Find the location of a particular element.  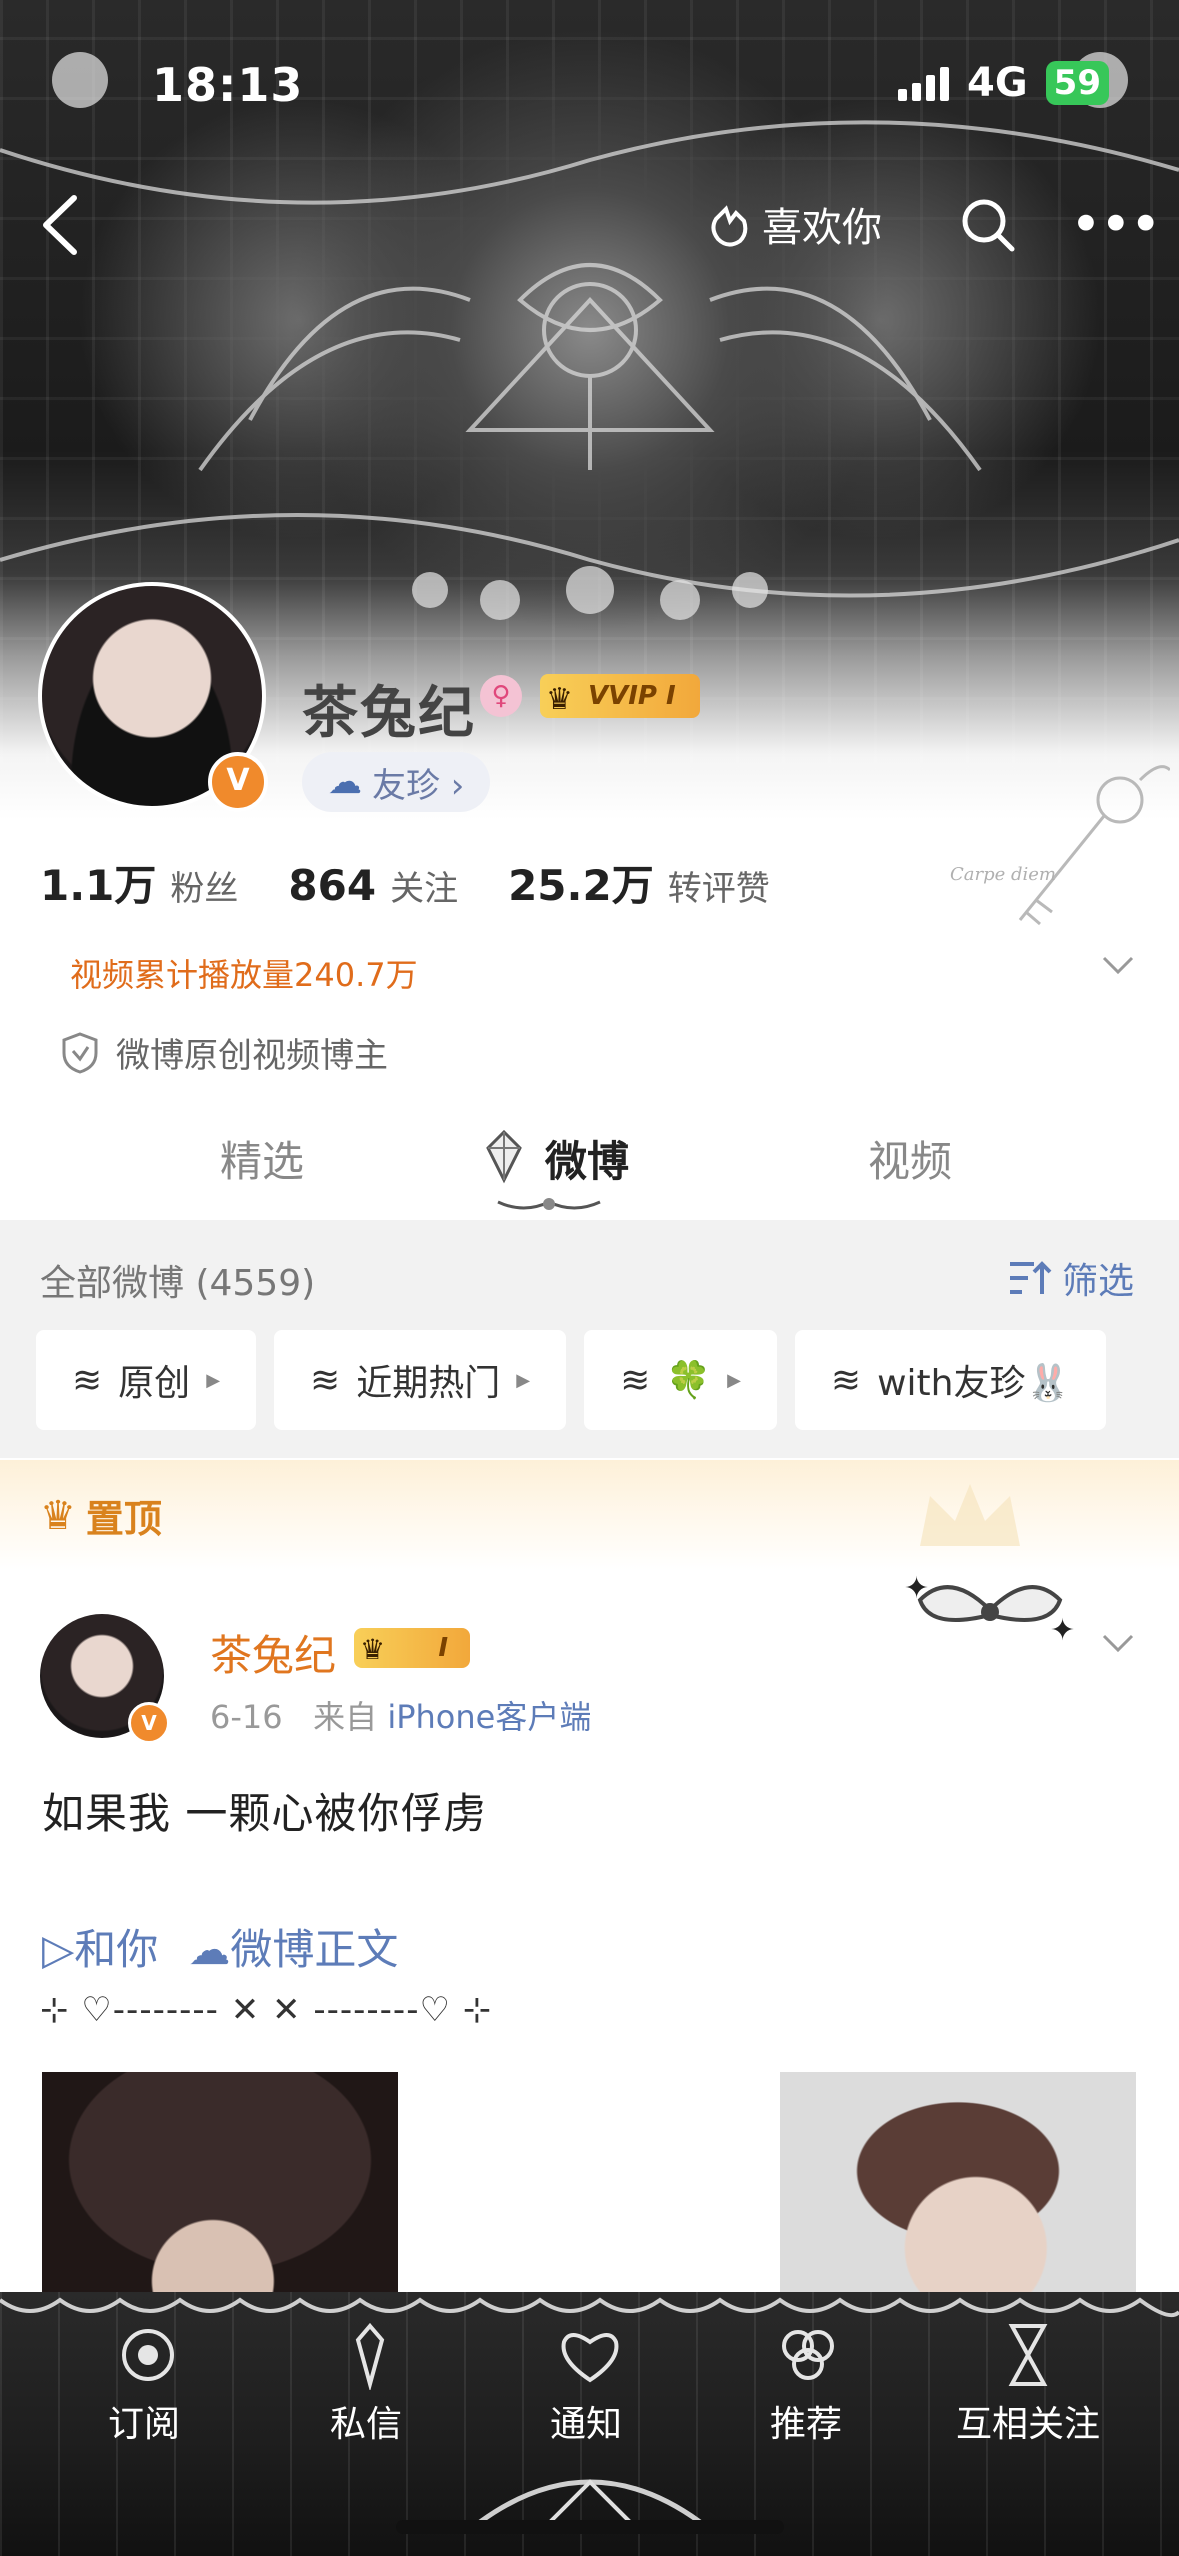

post-source-prefix: 来自 is located at coordinates (345, 1717).